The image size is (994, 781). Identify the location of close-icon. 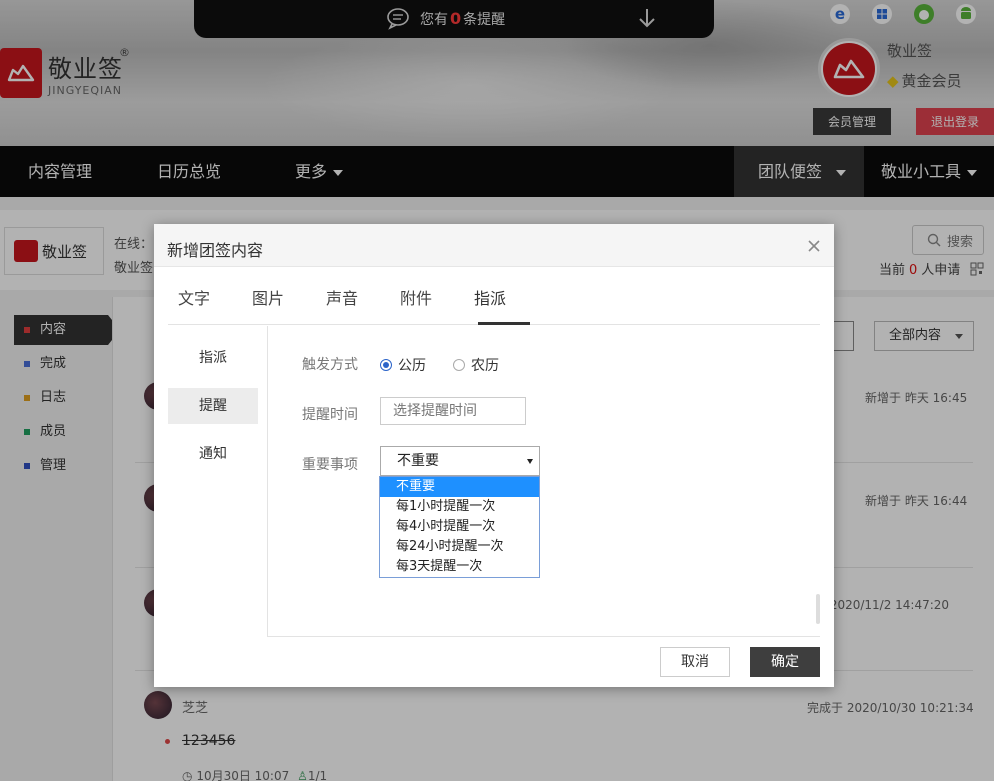
(814, 246).